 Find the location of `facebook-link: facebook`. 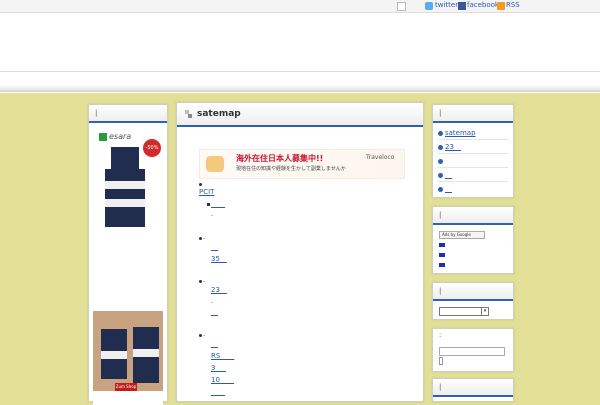

facebook-link: facebook is located at coordinates (483, 5).